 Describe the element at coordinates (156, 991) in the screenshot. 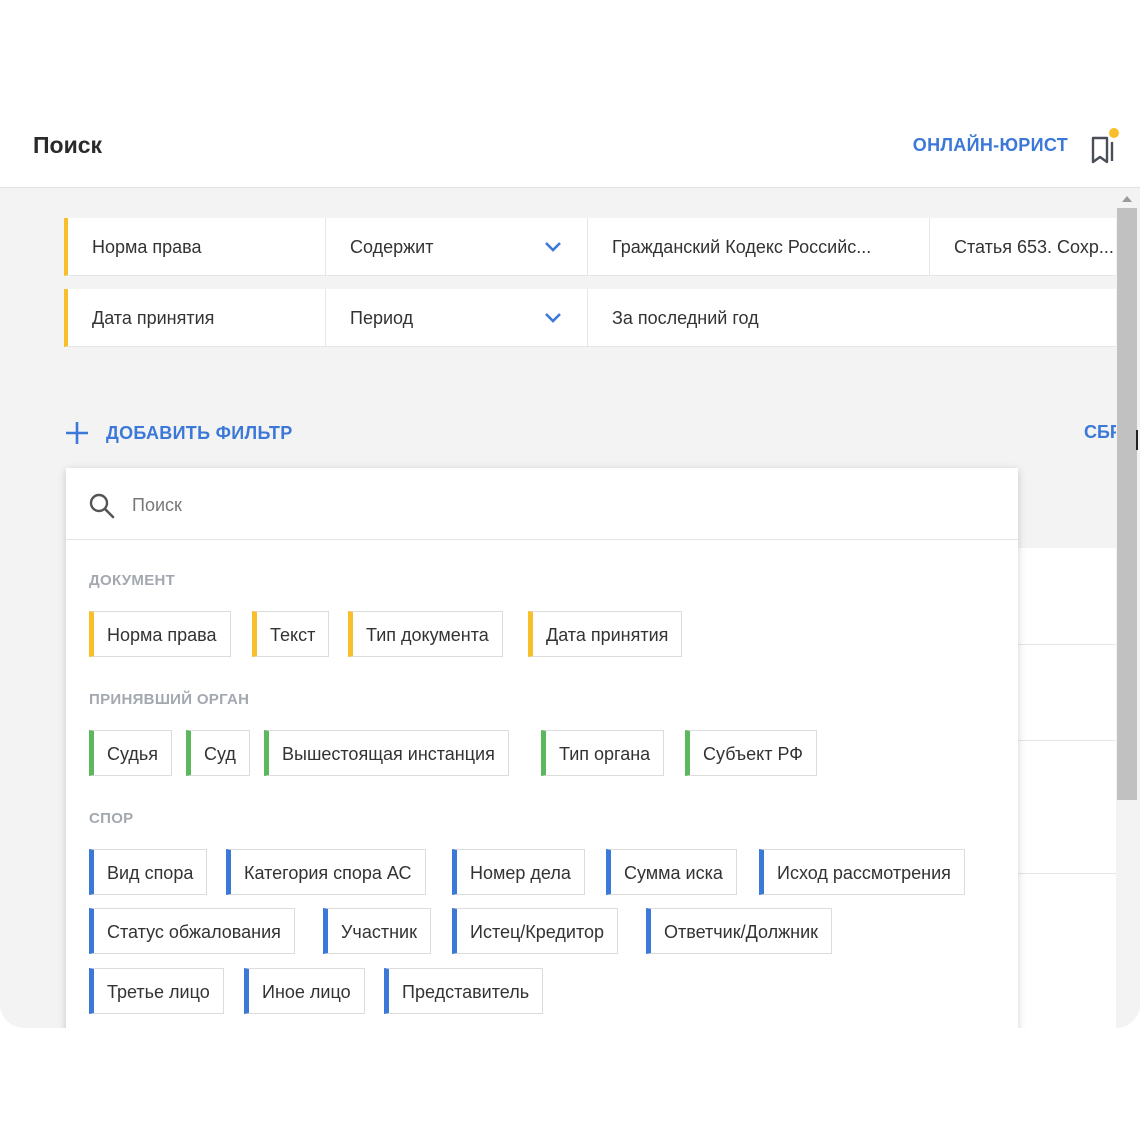

I see `chip-third-party: Третье лицо` at that location.